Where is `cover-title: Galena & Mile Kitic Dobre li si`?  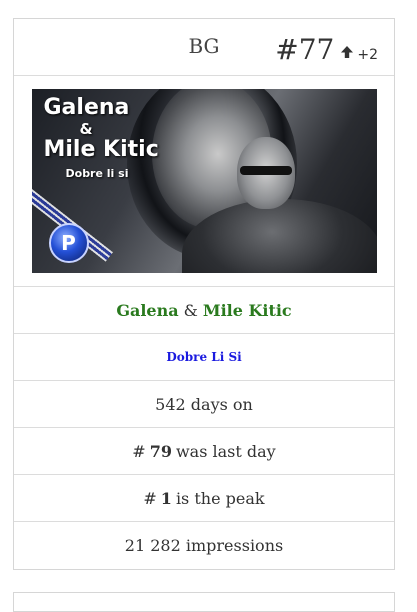
cover-title: Galena & Mile Kitic Dobre li si is located at coordinates (101, 140).